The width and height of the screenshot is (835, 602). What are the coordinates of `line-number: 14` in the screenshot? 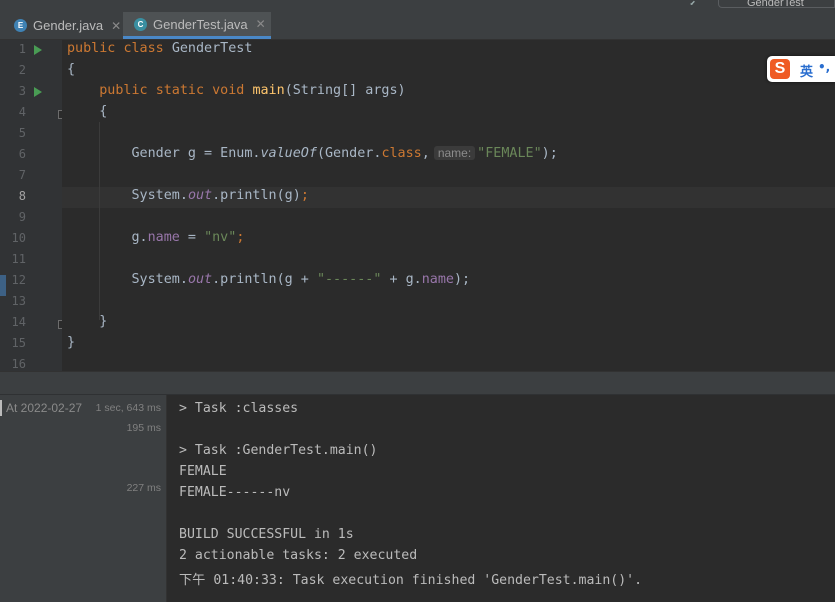 It's located at (18, 322).